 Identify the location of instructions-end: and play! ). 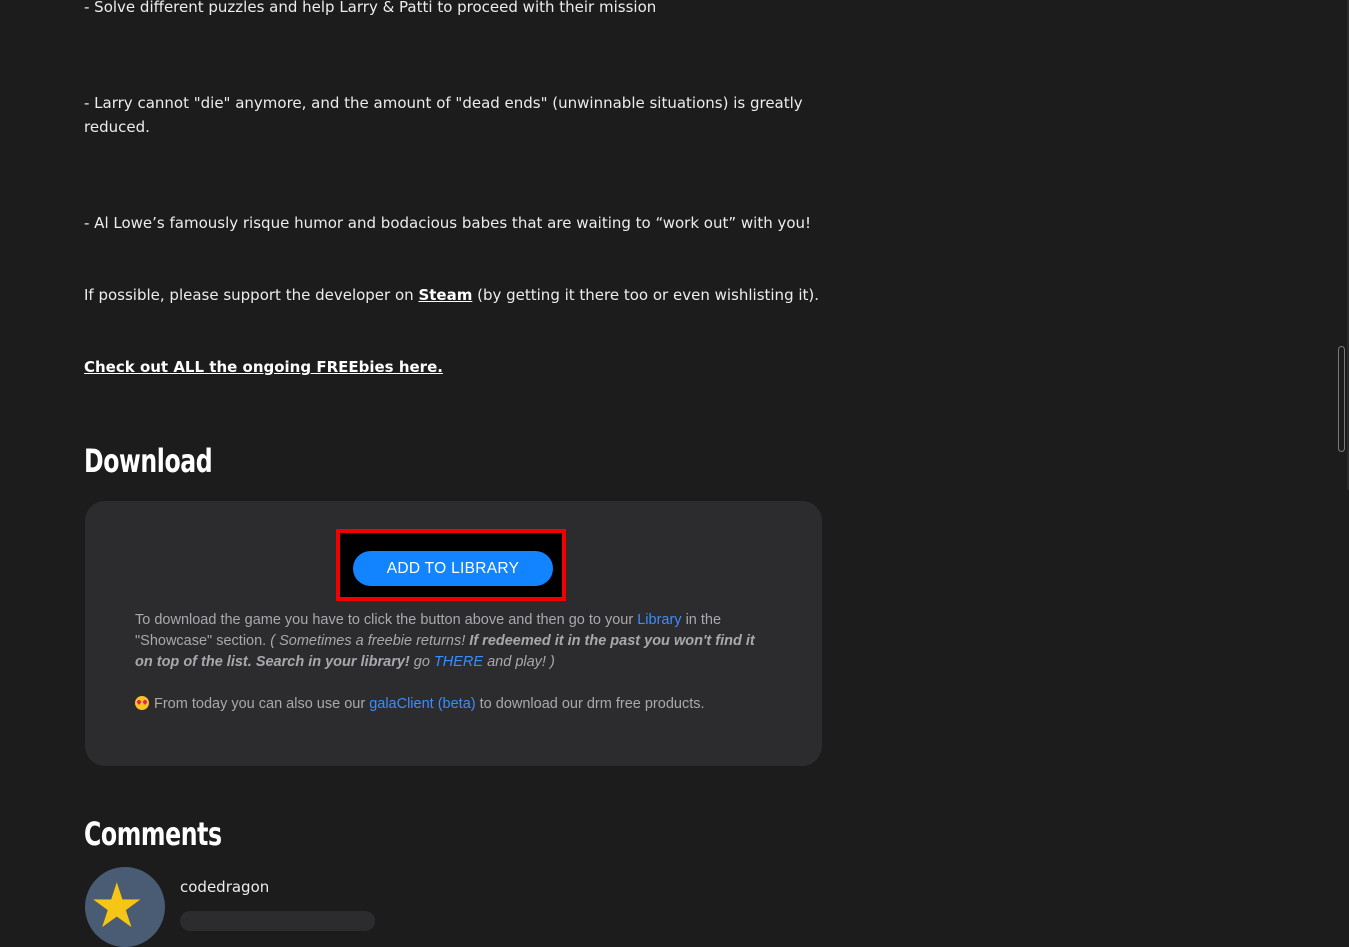
(519, 662).